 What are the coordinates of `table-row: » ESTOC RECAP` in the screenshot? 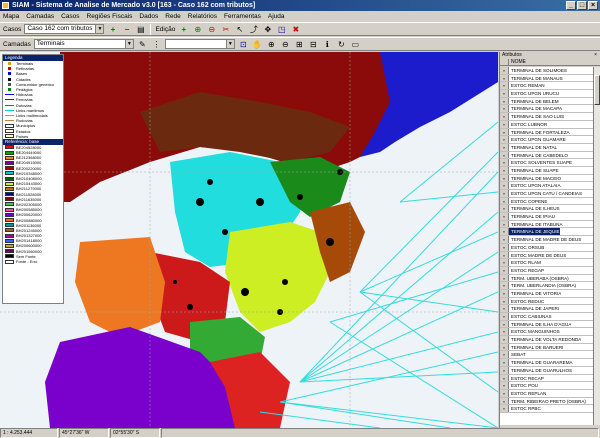 It's located at (546, 378).